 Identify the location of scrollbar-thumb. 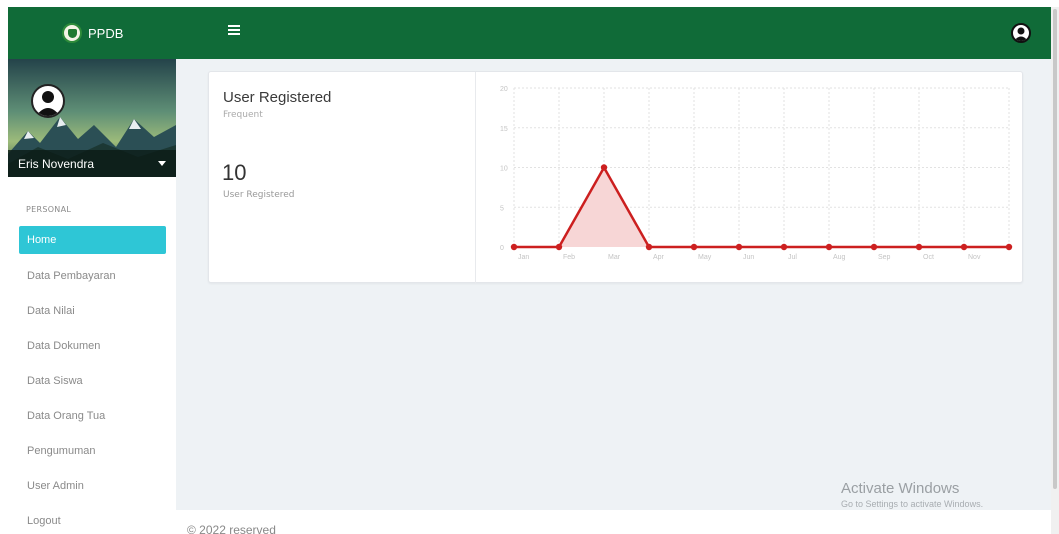
(1055, 249).